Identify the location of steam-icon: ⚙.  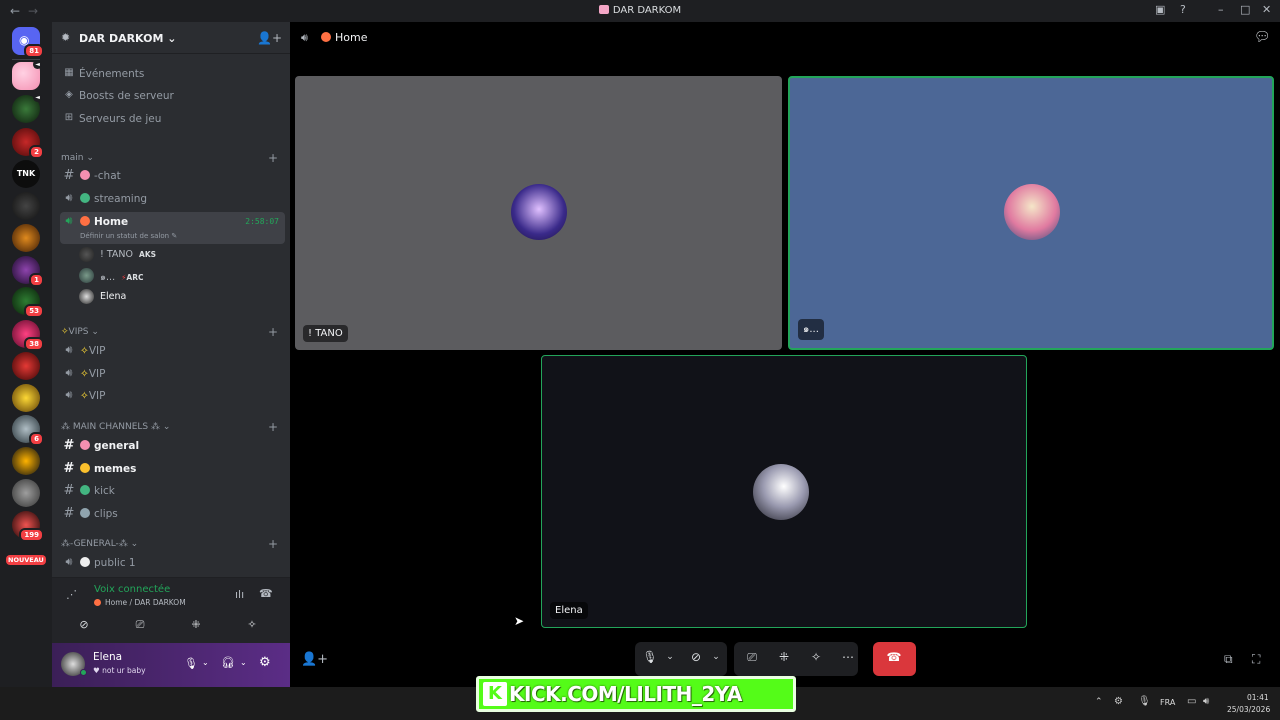
(1118, 701).